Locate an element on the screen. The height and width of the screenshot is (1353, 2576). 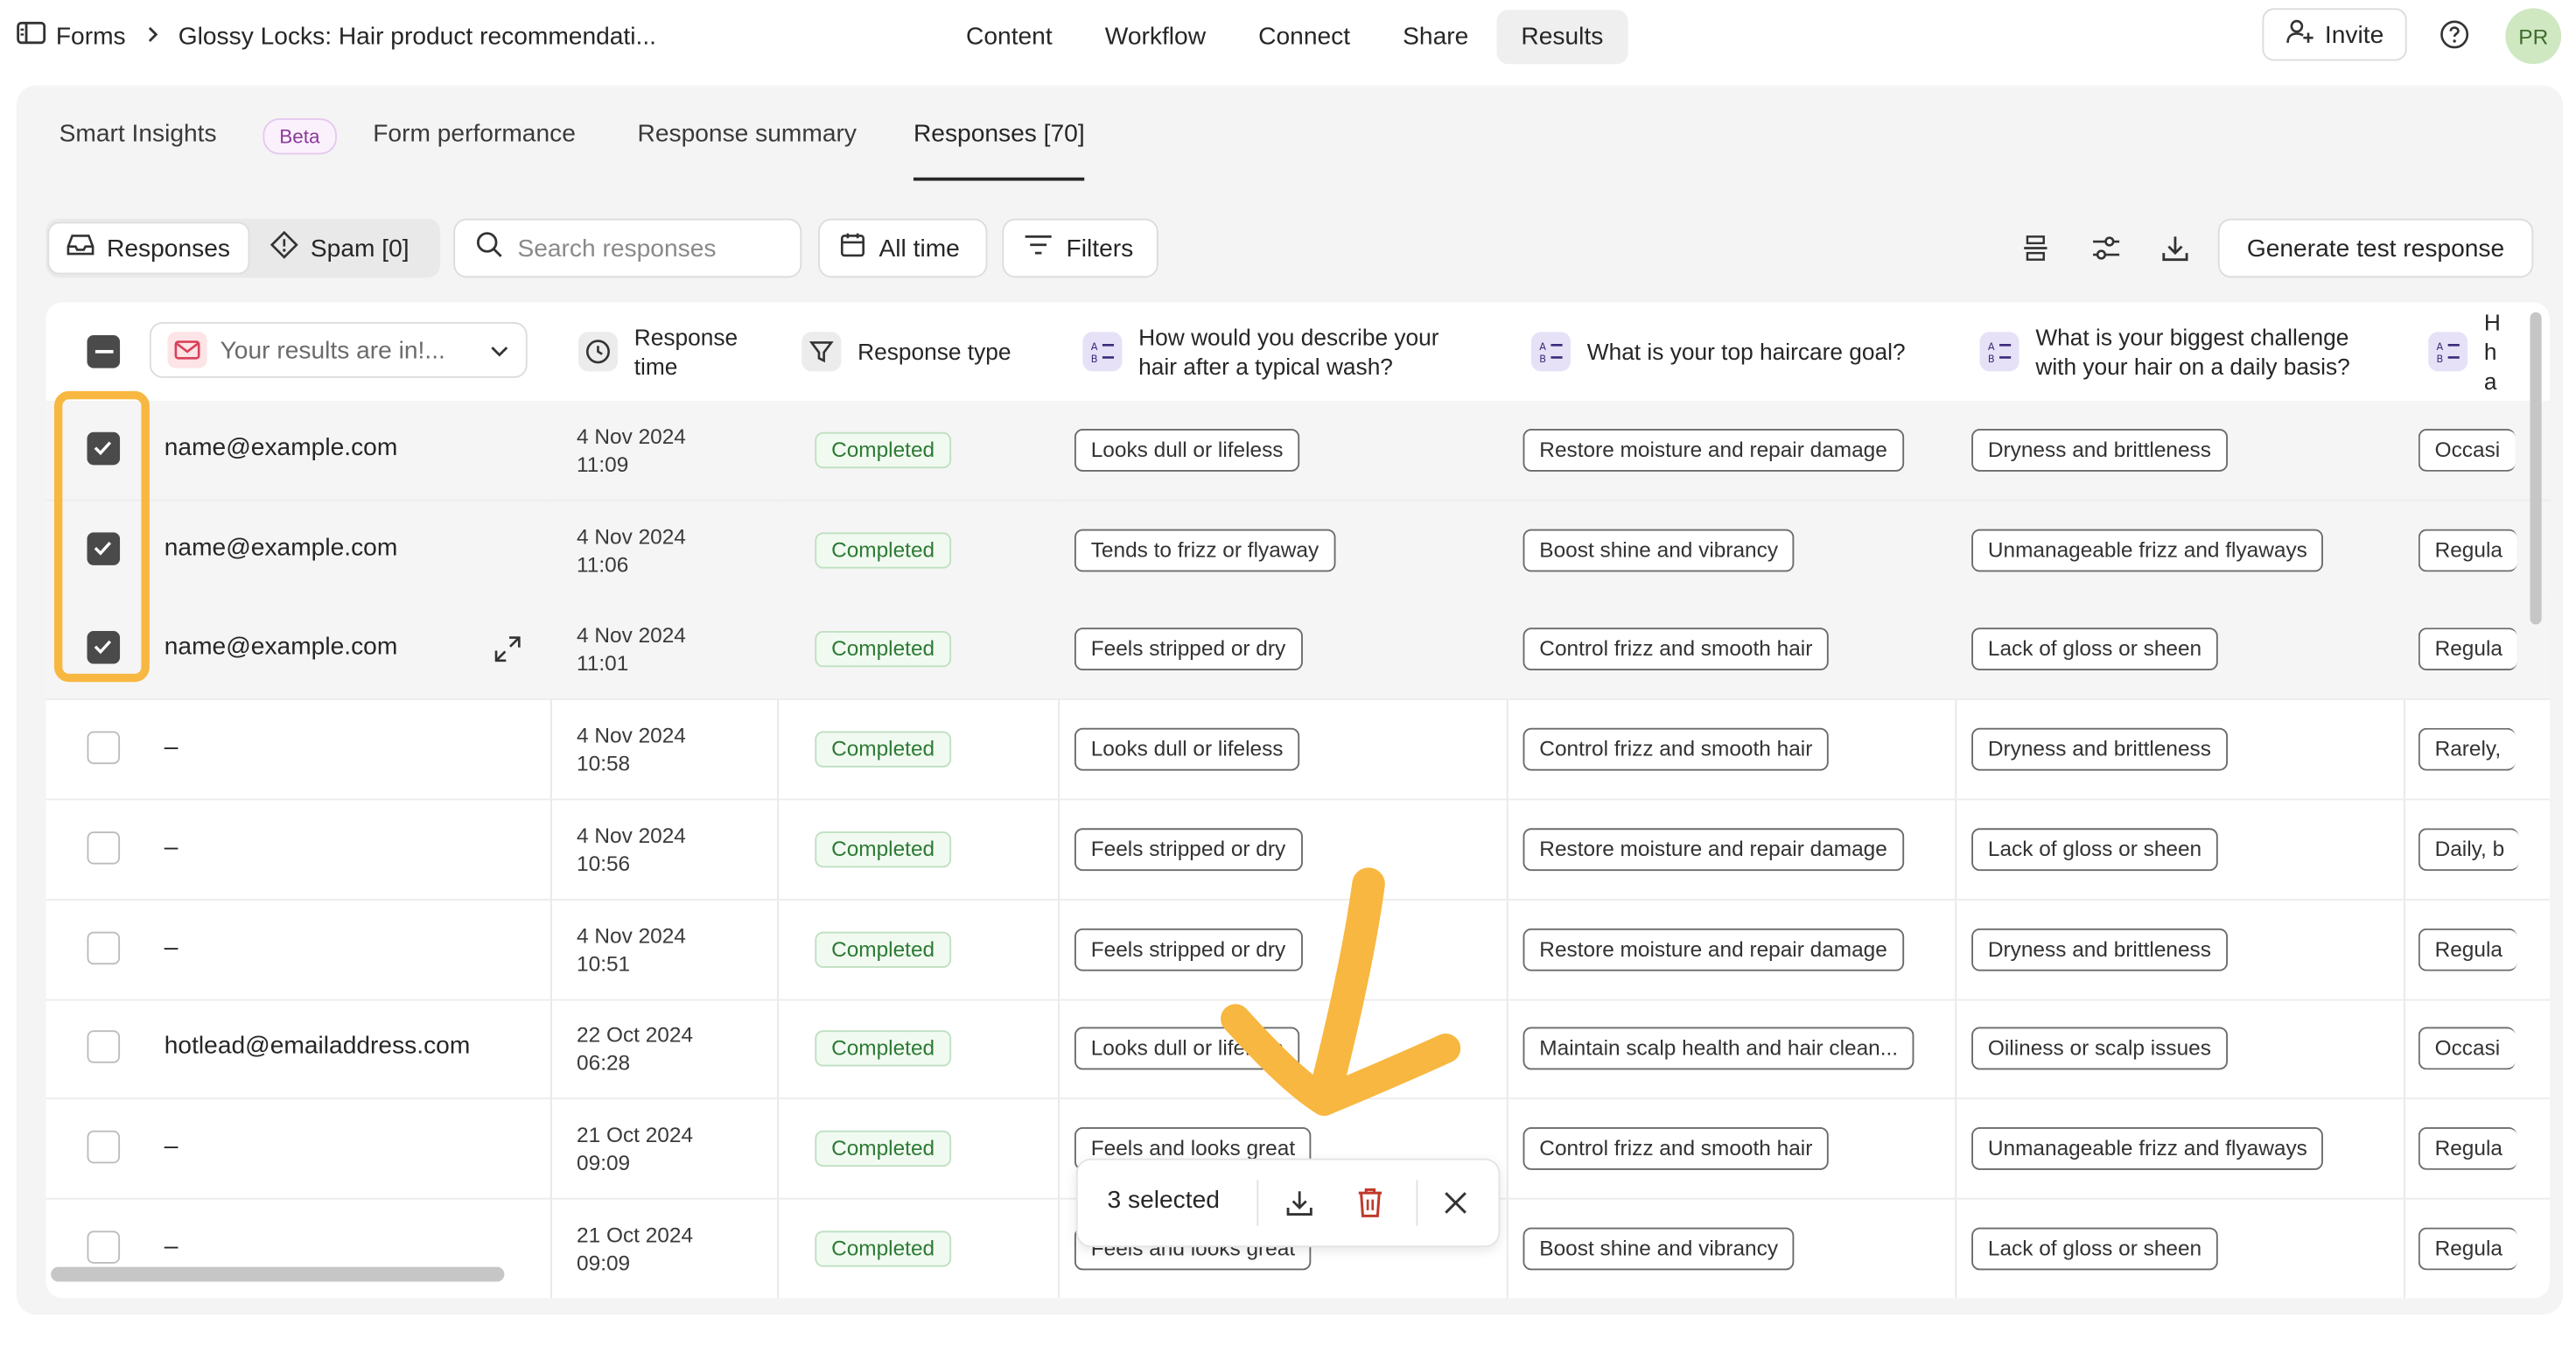
trash-icon is located at coordinates (1370, 1203).